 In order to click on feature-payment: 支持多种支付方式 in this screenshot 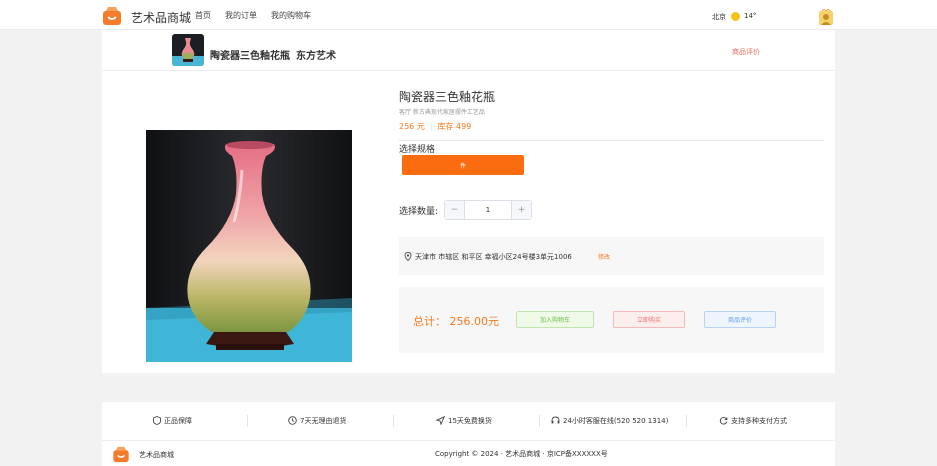, I will do `click(753, 421)`.